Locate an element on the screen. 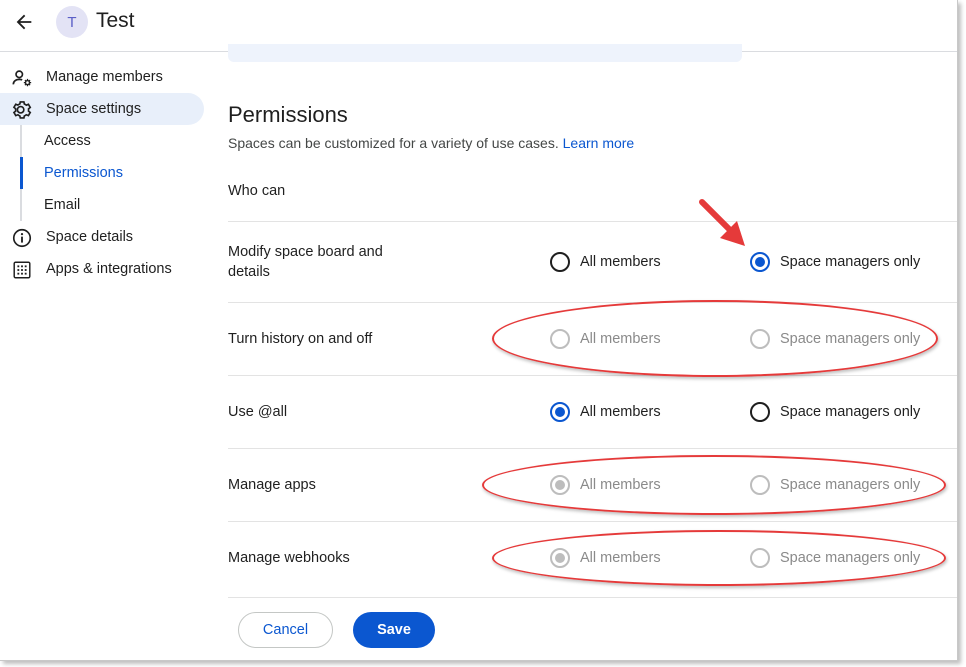 Image resolution: width=966 pixels, height=667 pixels. manage-members-icon is located at coordinates (22, 78).